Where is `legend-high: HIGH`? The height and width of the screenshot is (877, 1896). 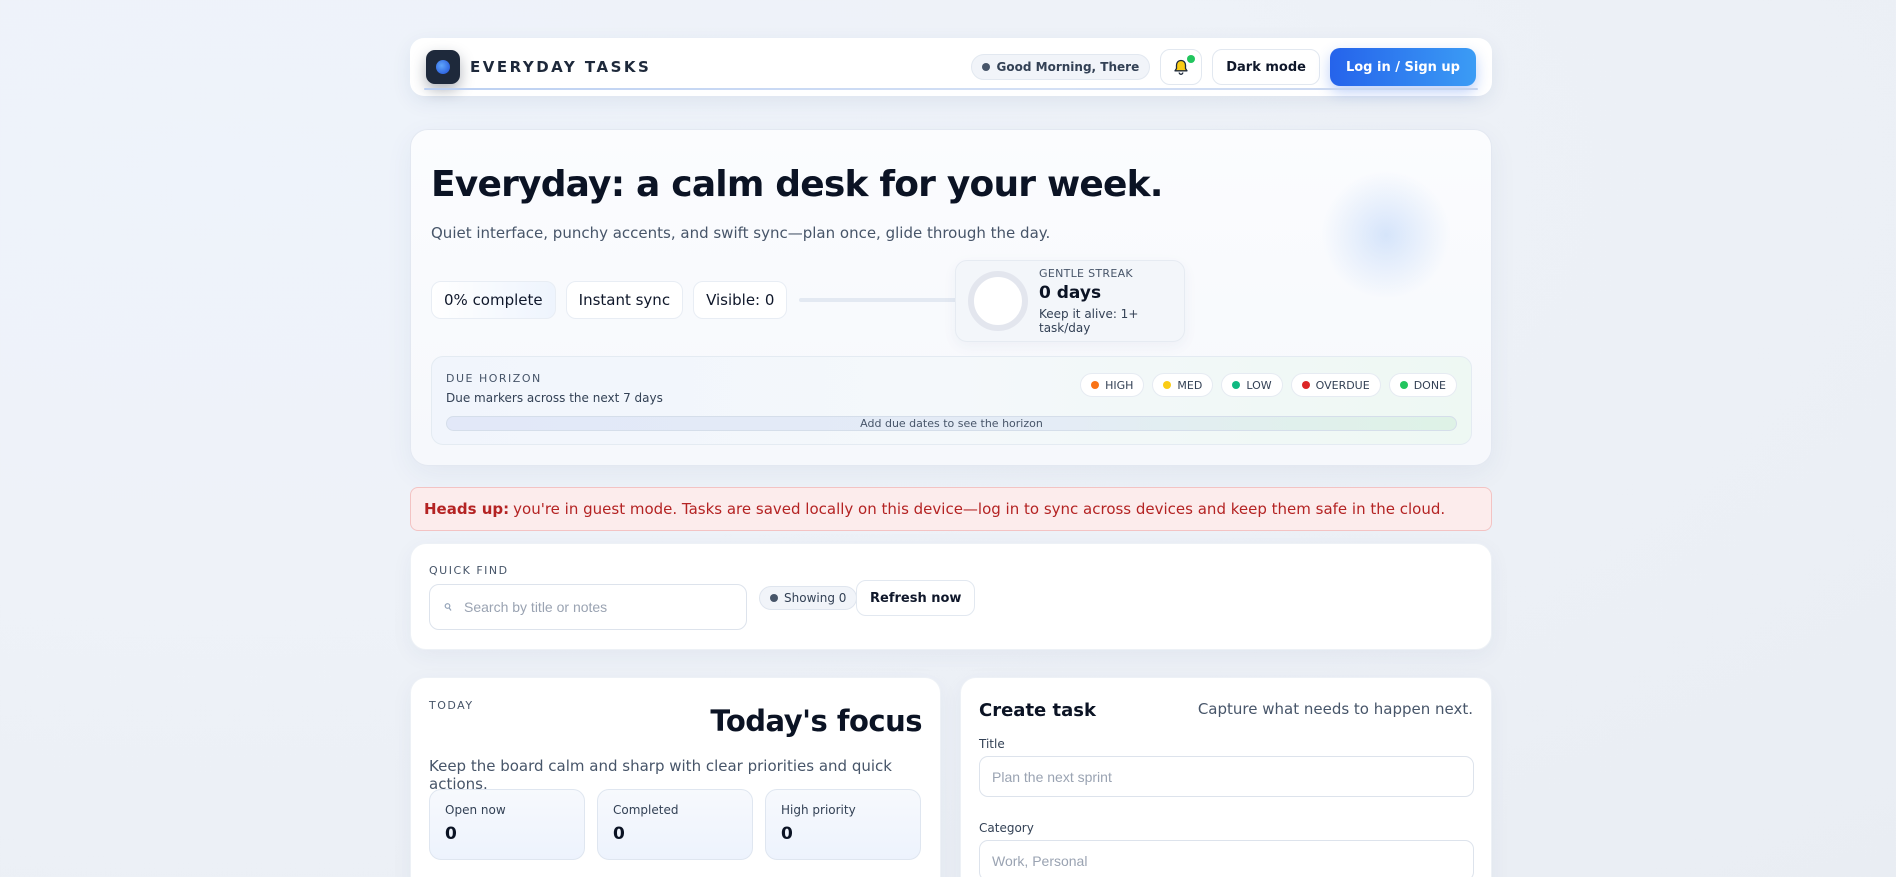 legend-high: HIGH is located at coordinates (1112, 385).